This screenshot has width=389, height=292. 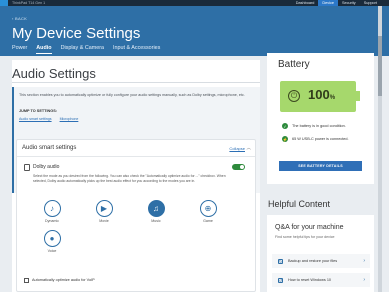 I want to click on helpful-content-title: Helpful Content, so click(x=299, y=204).